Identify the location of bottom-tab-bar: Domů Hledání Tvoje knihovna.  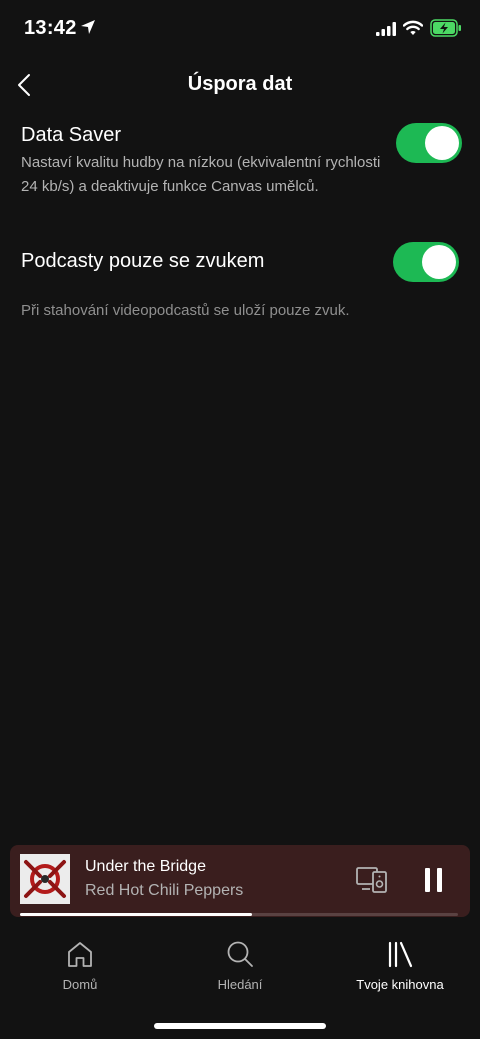
(240, 982).